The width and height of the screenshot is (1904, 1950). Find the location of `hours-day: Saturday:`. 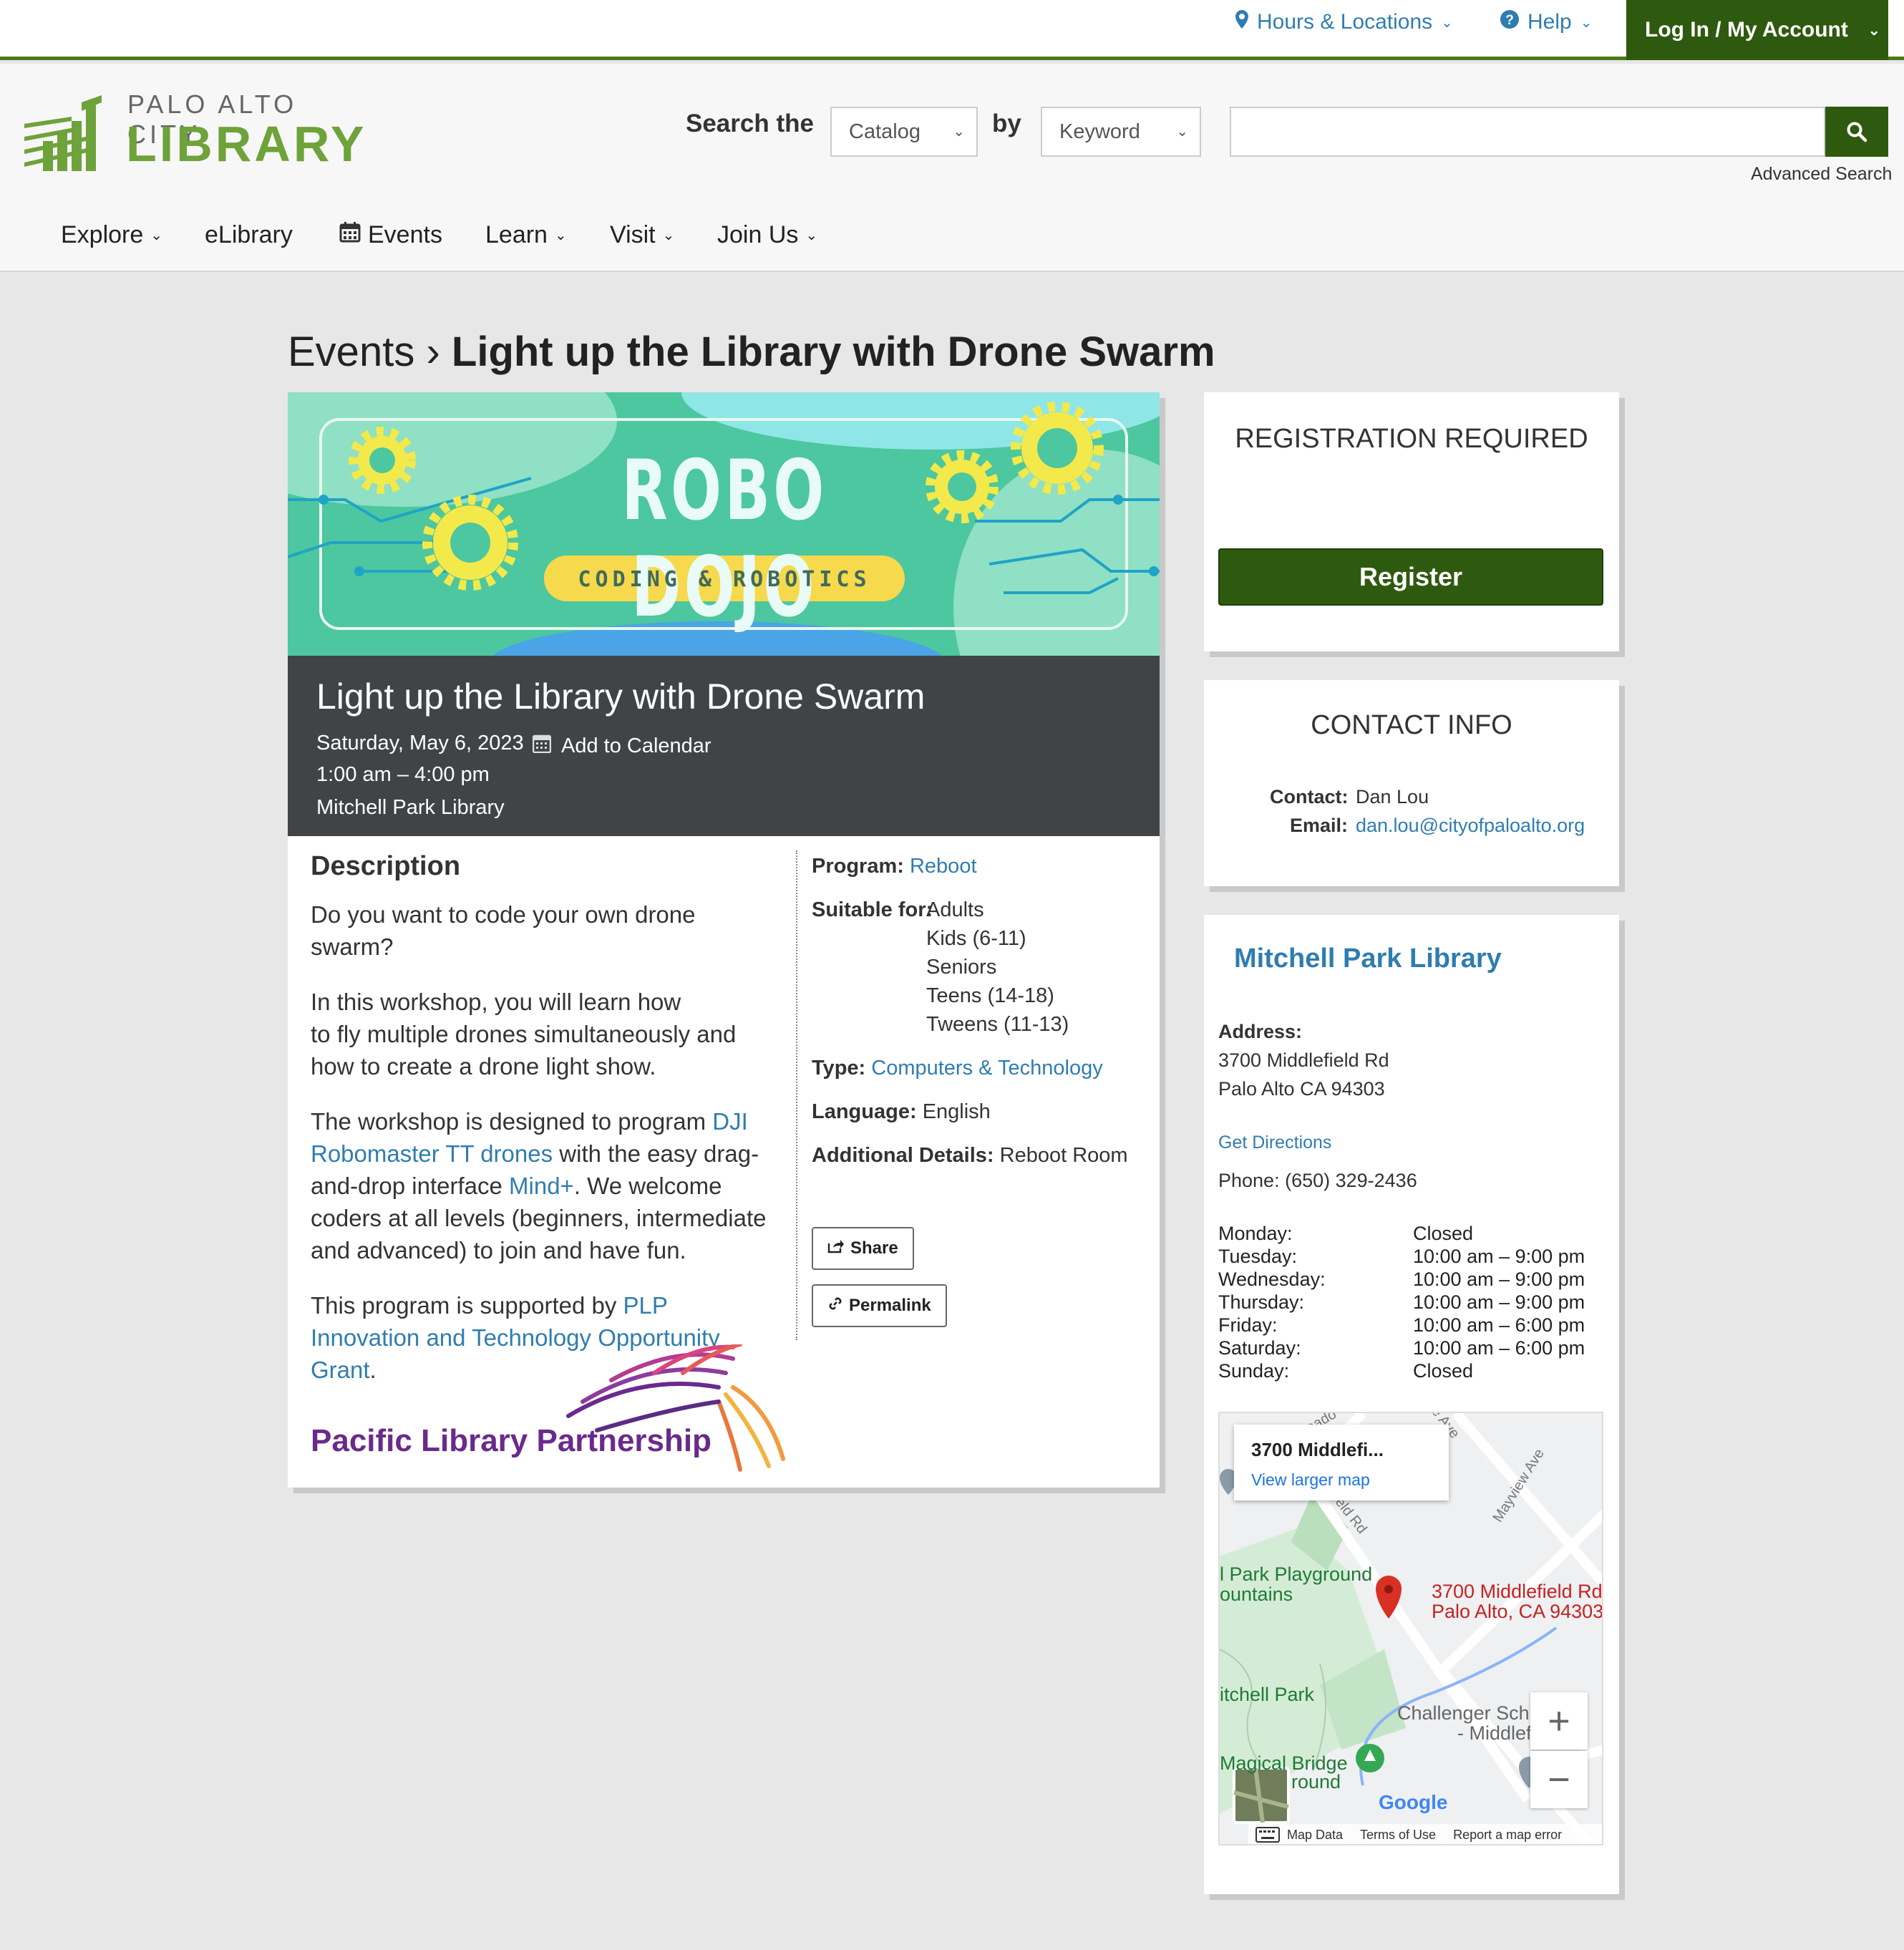

hours-day: Saturday: is located at coordinates (1259, 1348).